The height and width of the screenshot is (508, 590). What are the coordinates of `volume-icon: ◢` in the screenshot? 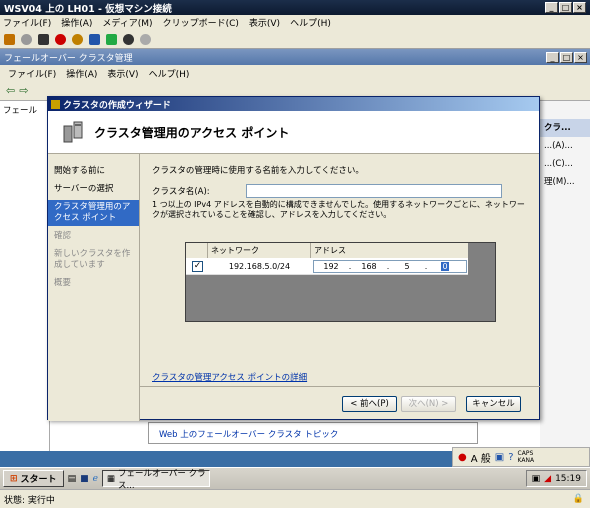 It's located at (547, 479).